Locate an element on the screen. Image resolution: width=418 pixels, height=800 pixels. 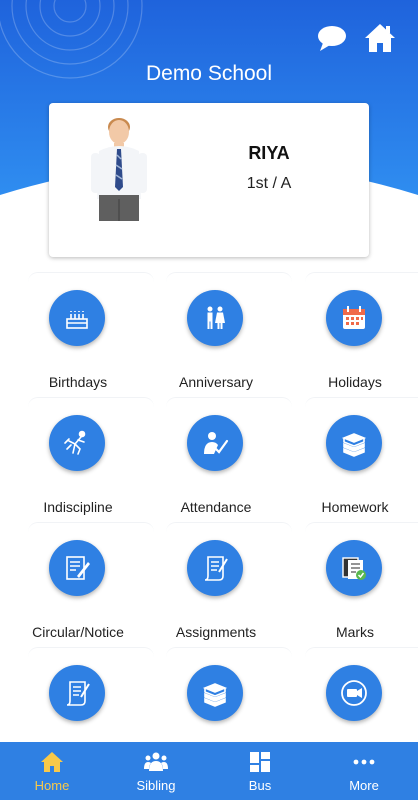
people-icon is located at coordinates (156, 761).